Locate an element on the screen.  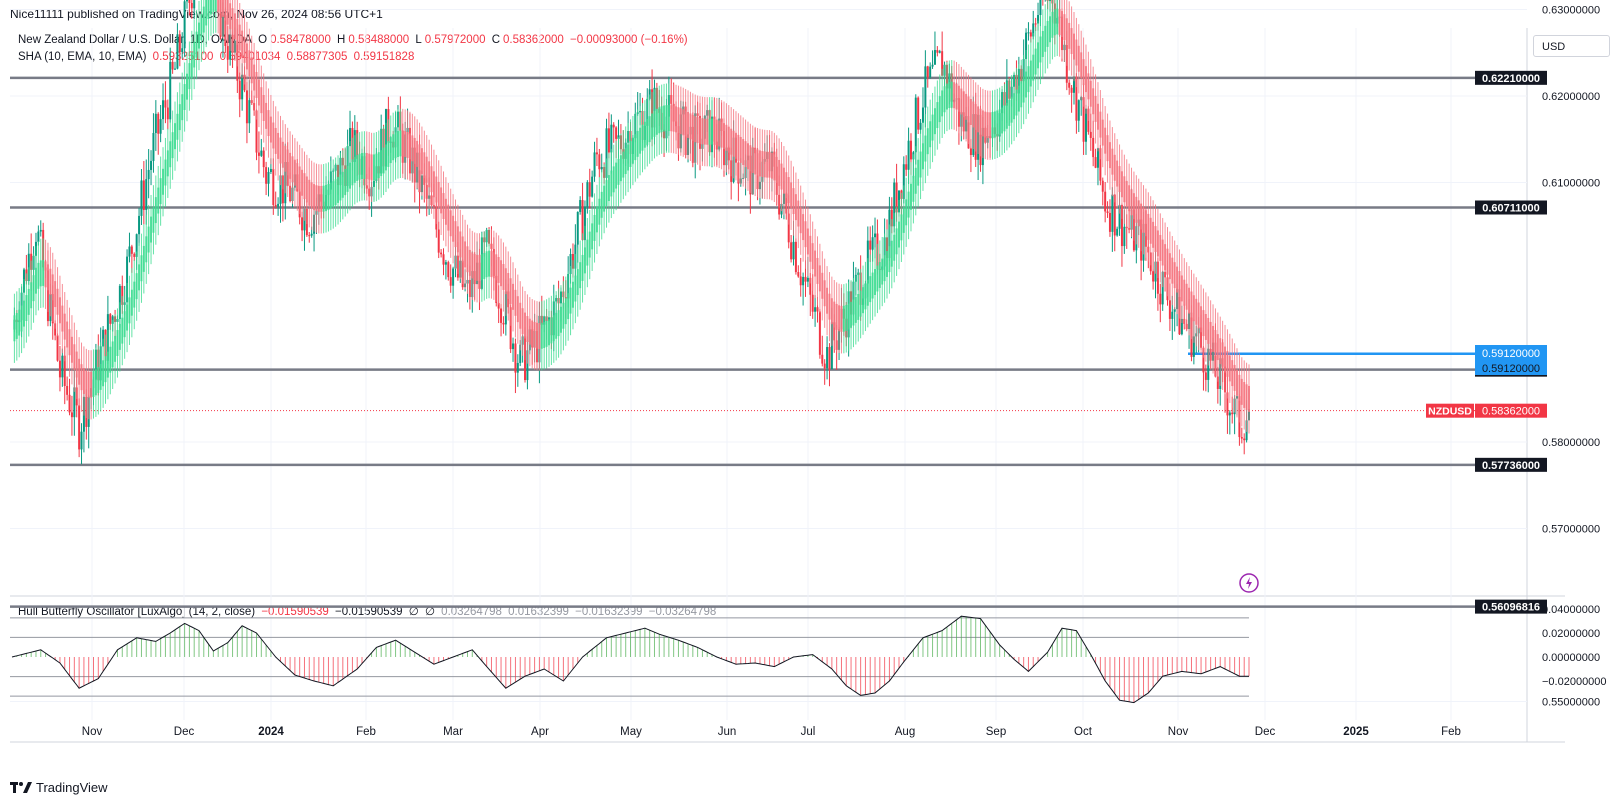
time-tick-label: Nov is located at coordinates (92, 732).